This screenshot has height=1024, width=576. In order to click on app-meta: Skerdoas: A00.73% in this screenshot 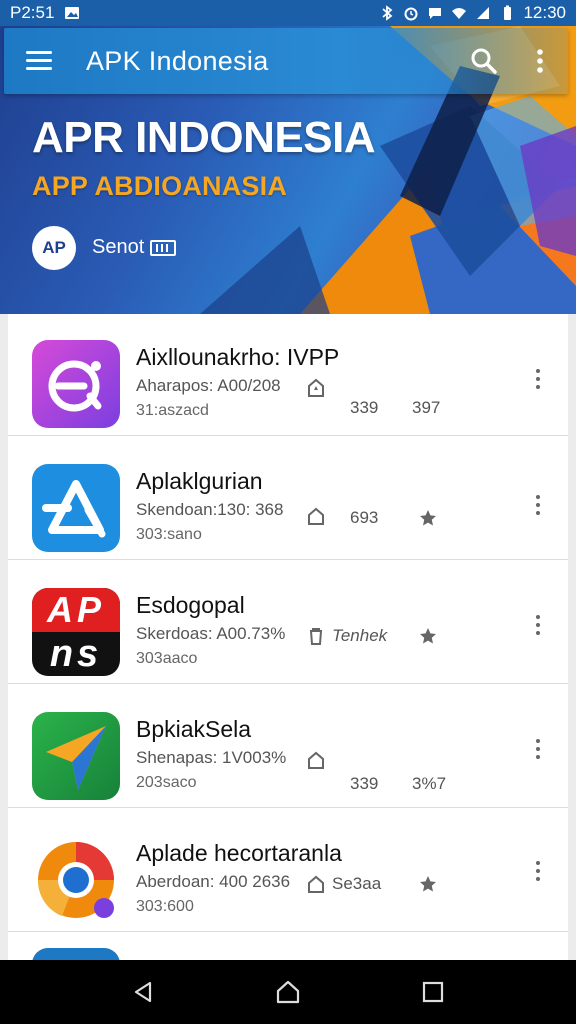, I will do `click(211, 633)`.